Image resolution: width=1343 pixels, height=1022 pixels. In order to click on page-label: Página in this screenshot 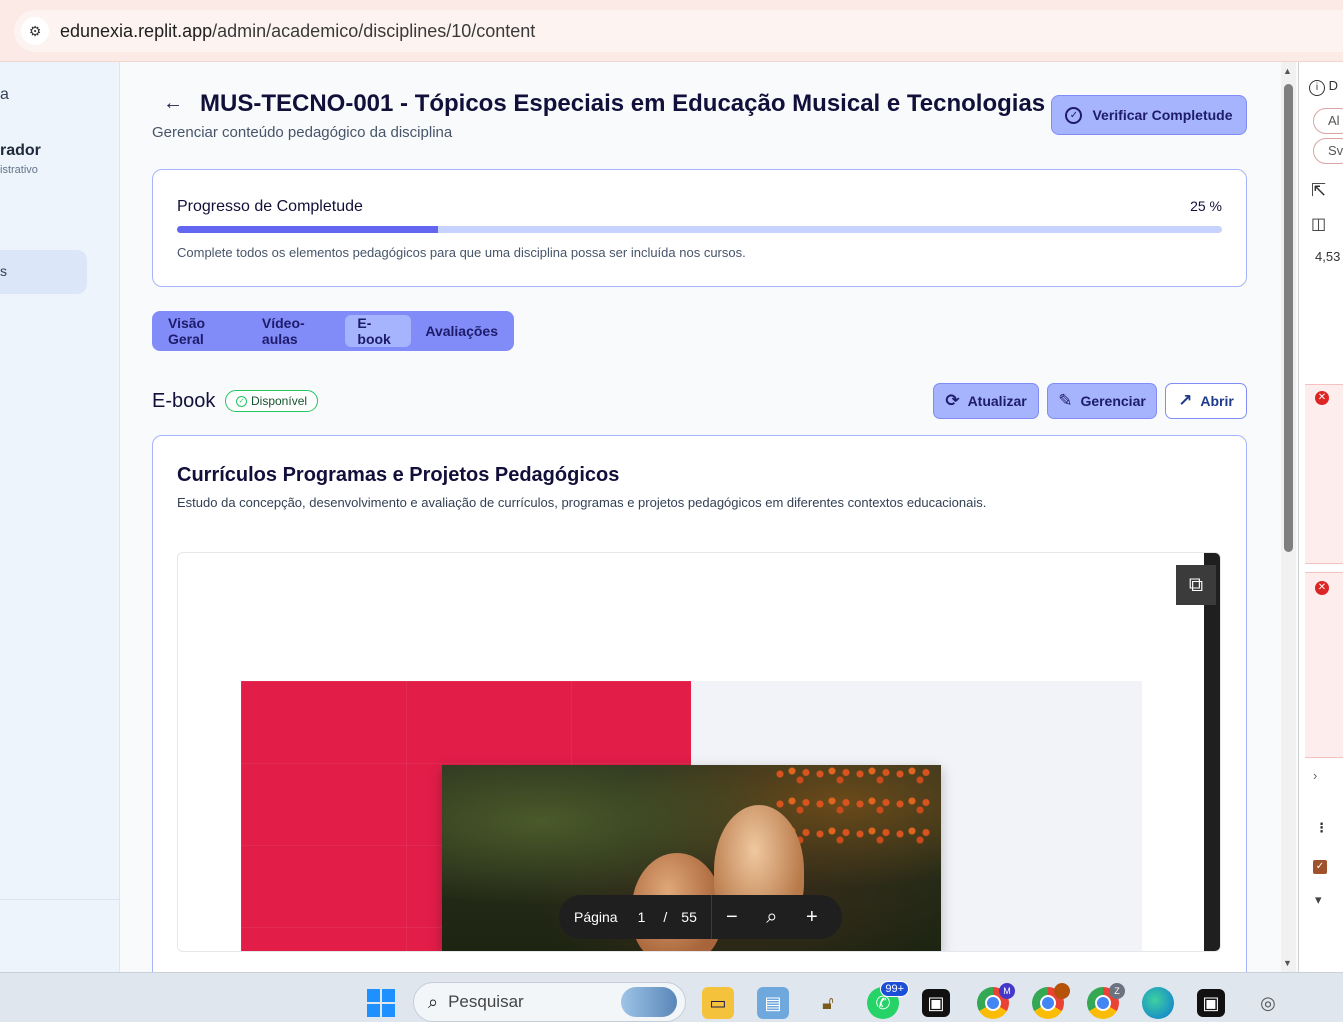, I will do `click(596, 917)`.